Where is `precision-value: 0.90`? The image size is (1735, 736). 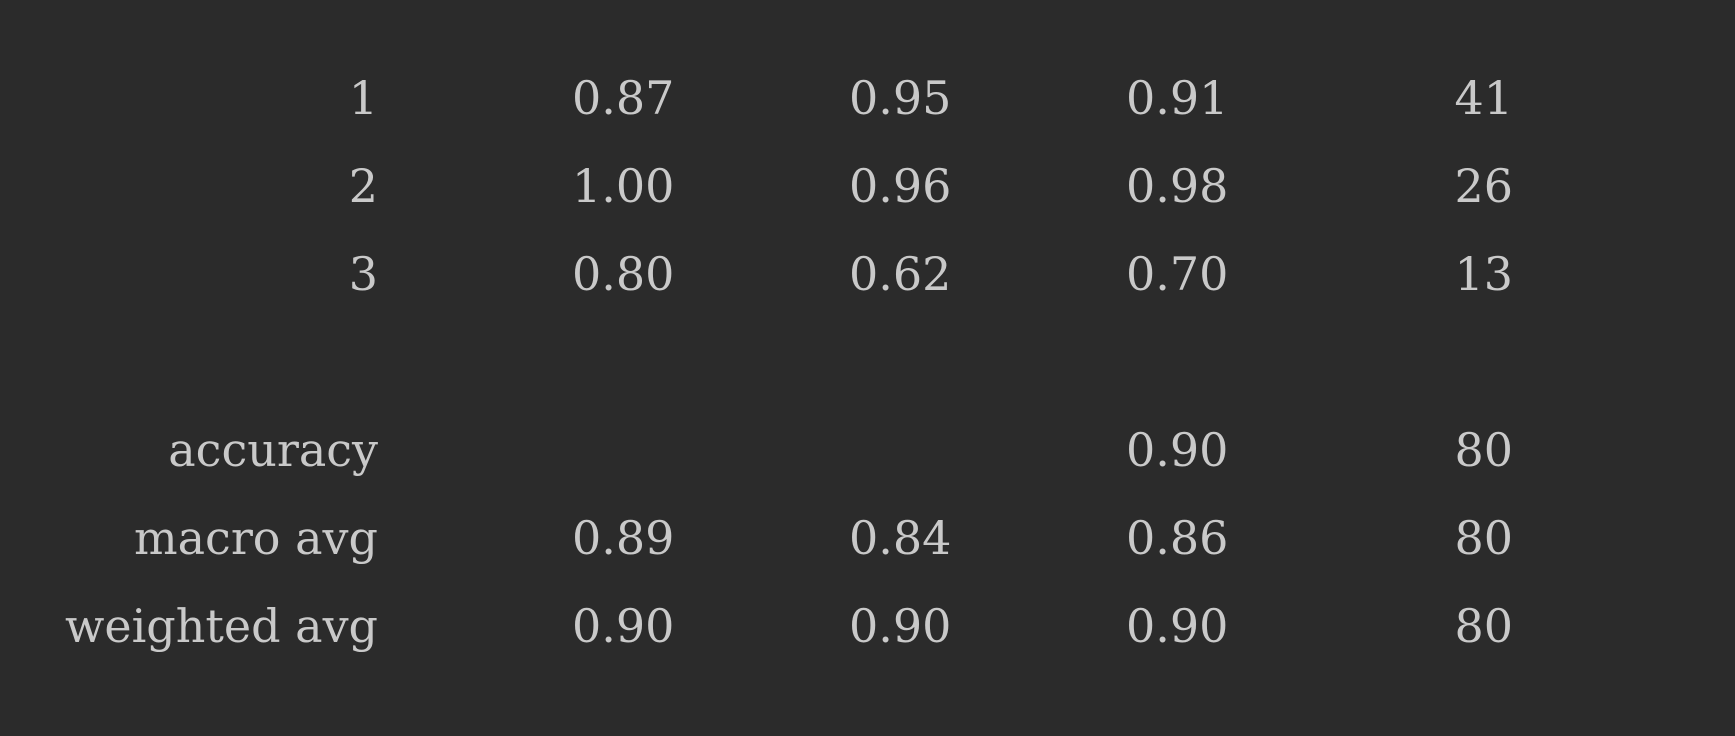 precision-value: 0.90 is located at coordinates (623, 626).